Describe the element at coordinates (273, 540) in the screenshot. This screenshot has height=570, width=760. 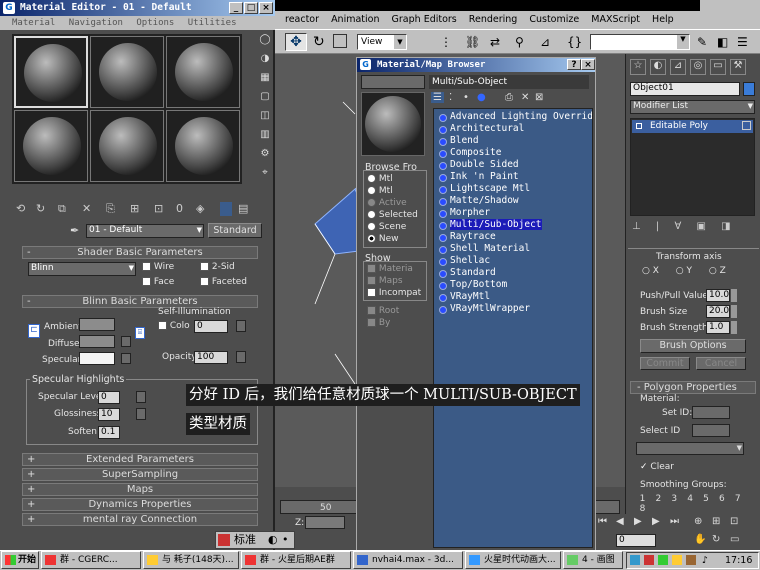
I see `ime-moon-icon: ◐` at that location.